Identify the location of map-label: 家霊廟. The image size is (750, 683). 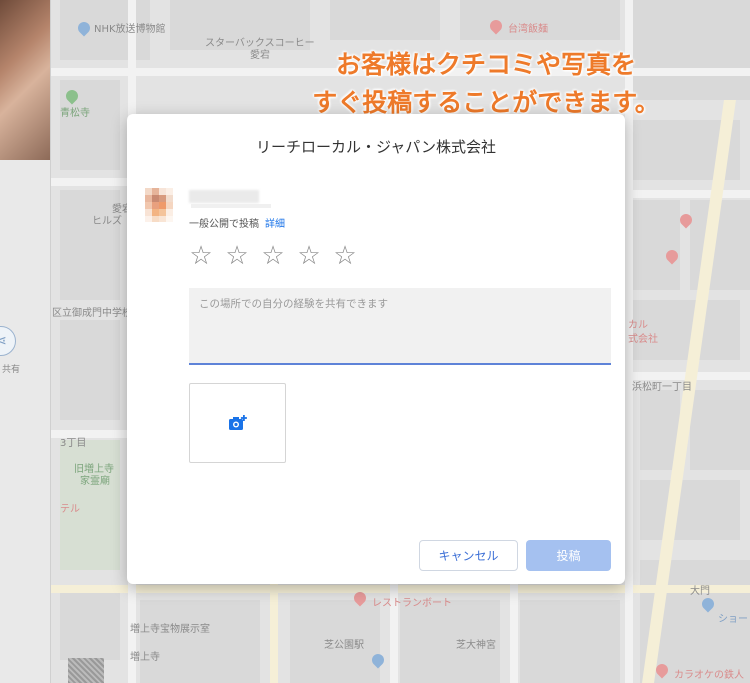
(95, 481).